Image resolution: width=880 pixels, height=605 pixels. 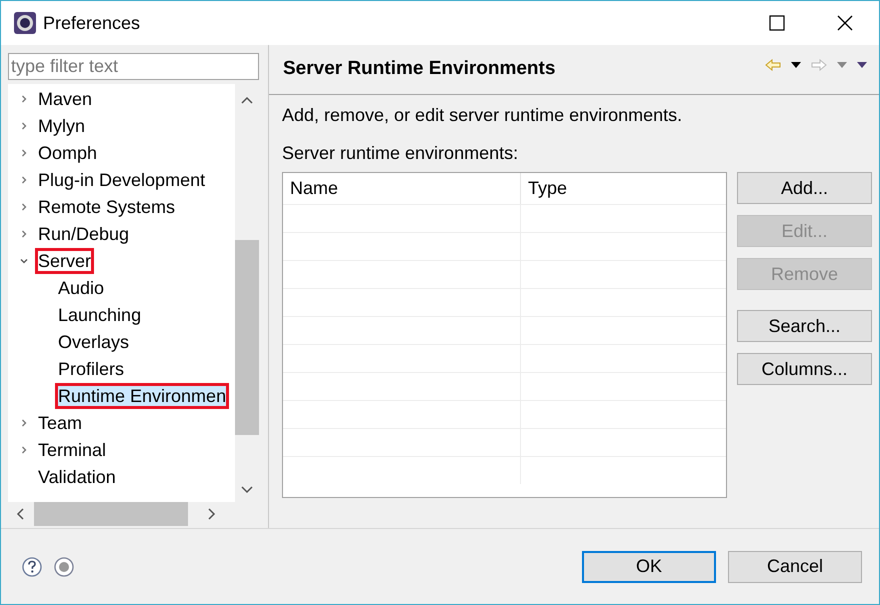 I want to click on tree-item: Server, so click(x=65, y=260).